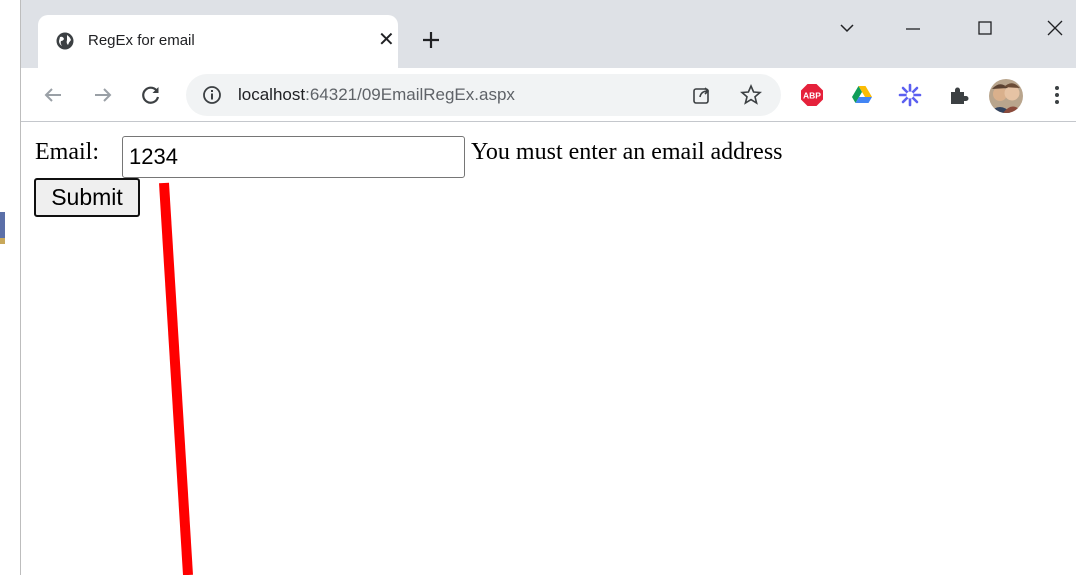 Image resolution: width=1076 pixels, height=575 pixels. I want to click on url-host: localhost, so click(272, 94).